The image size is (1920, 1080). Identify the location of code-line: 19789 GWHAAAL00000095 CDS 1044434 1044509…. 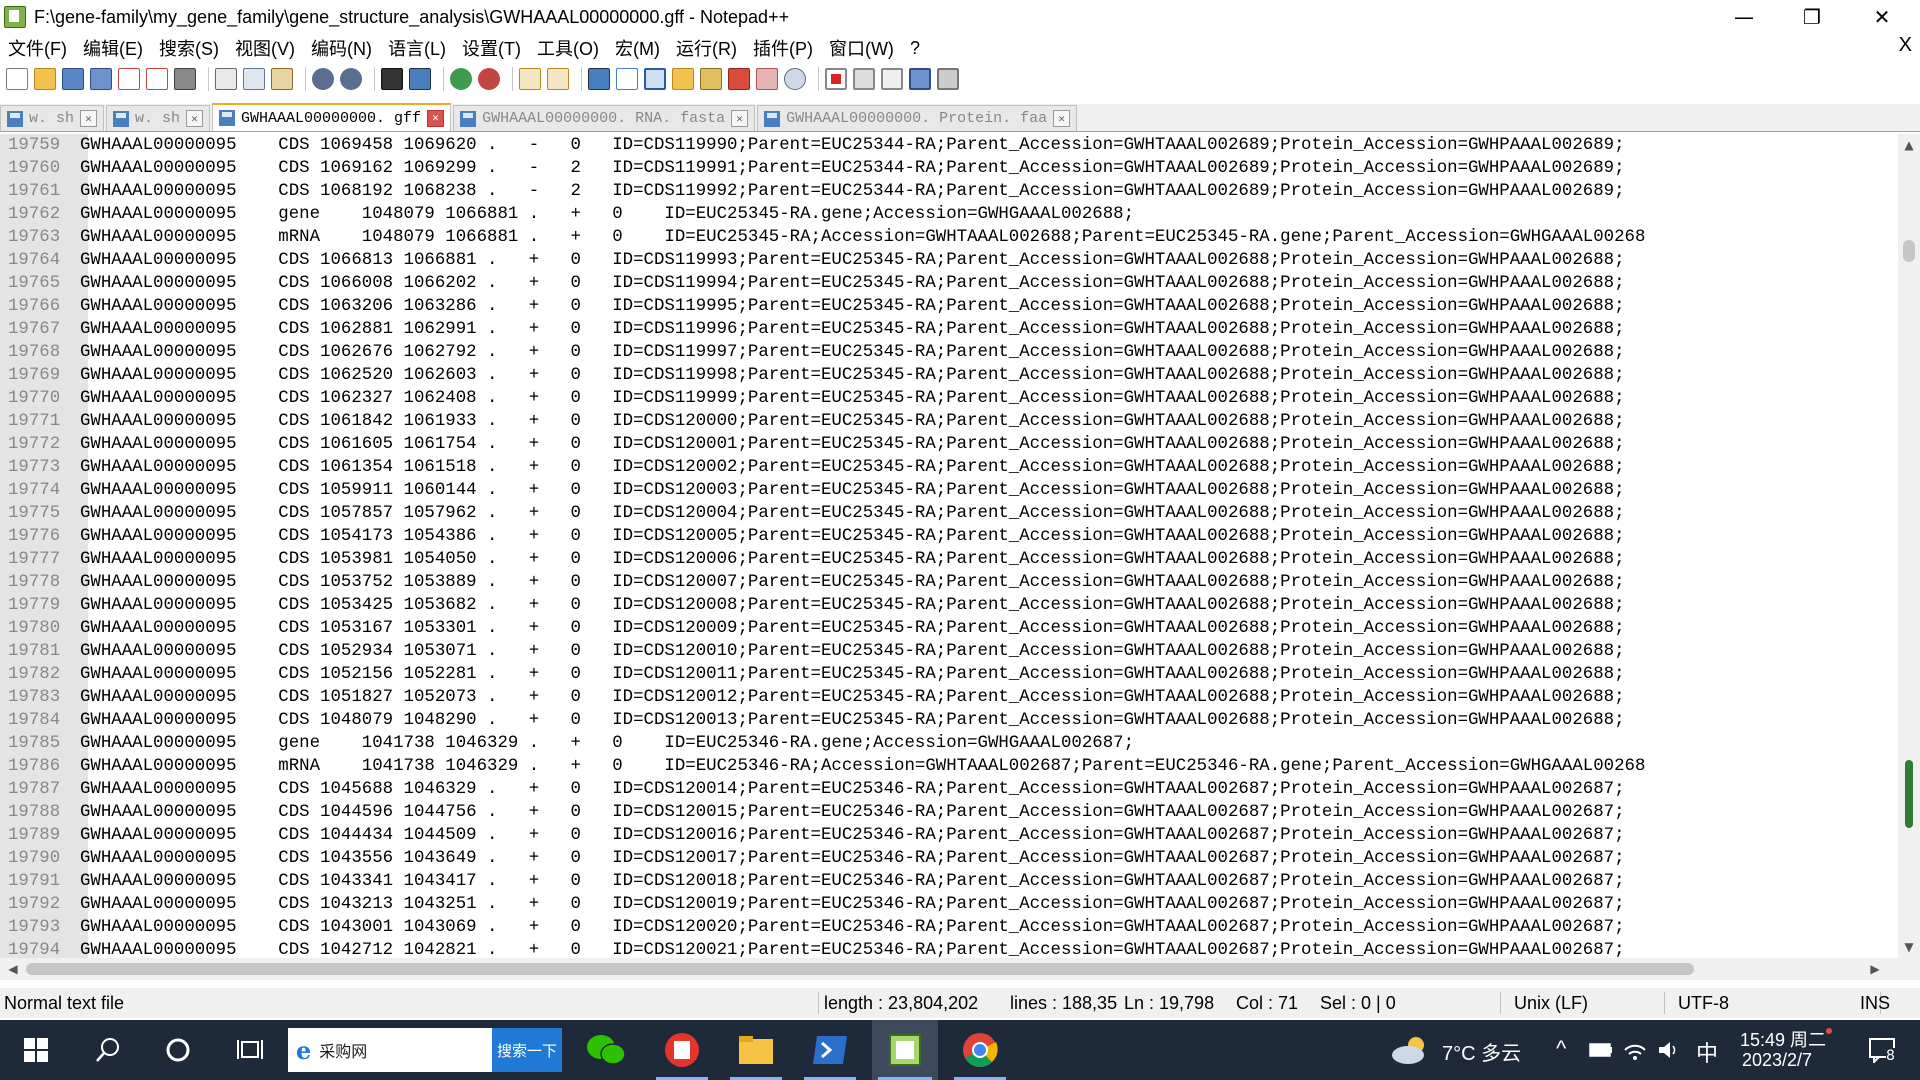
(949, 835).